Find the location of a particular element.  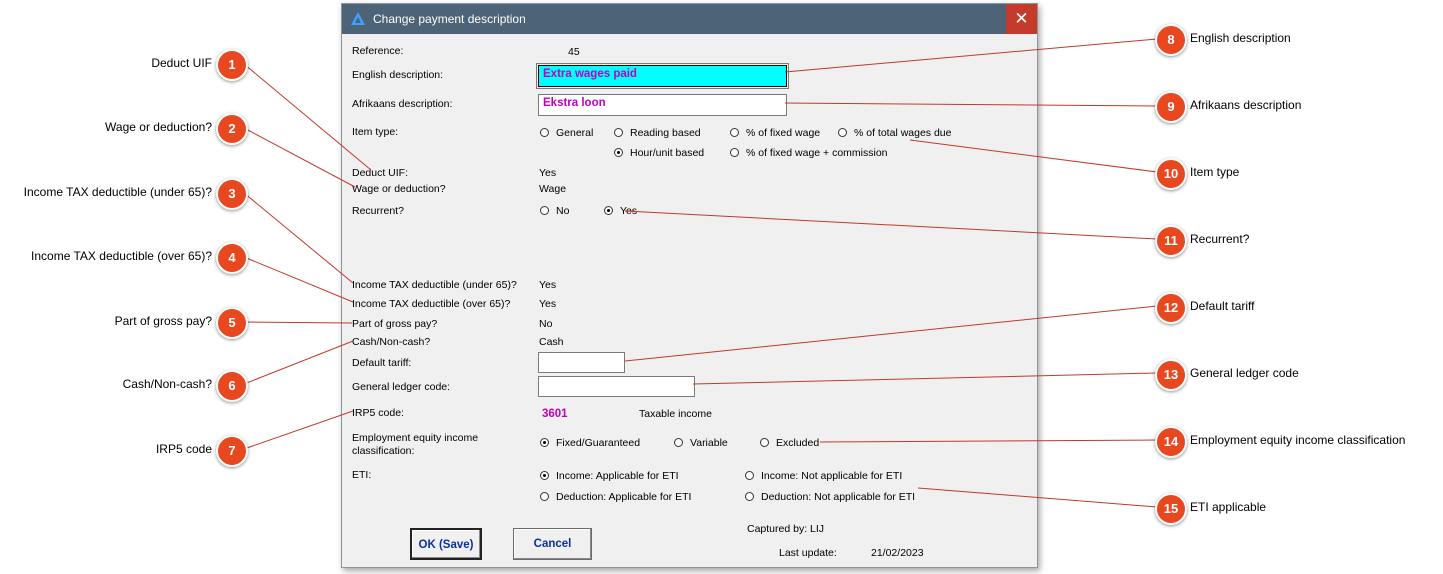

radio-label: Deduction: Not applicable for ETI is located at coordinates (838, 497).